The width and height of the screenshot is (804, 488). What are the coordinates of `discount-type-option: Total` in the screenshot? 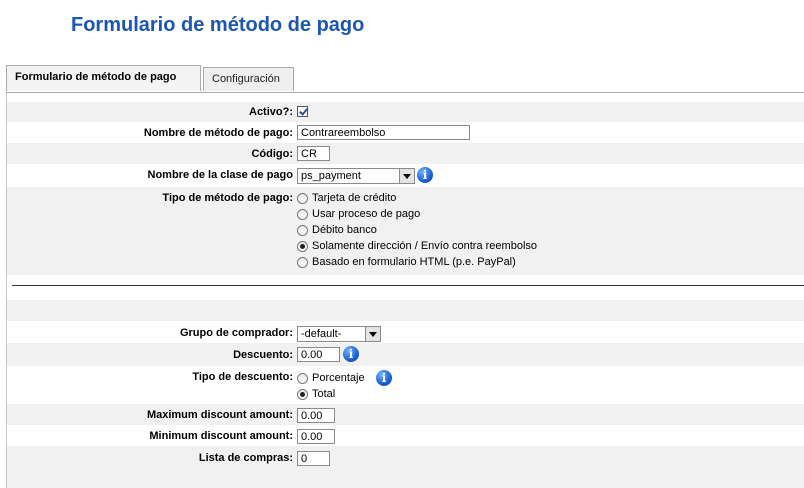 It's located at (316, 394).